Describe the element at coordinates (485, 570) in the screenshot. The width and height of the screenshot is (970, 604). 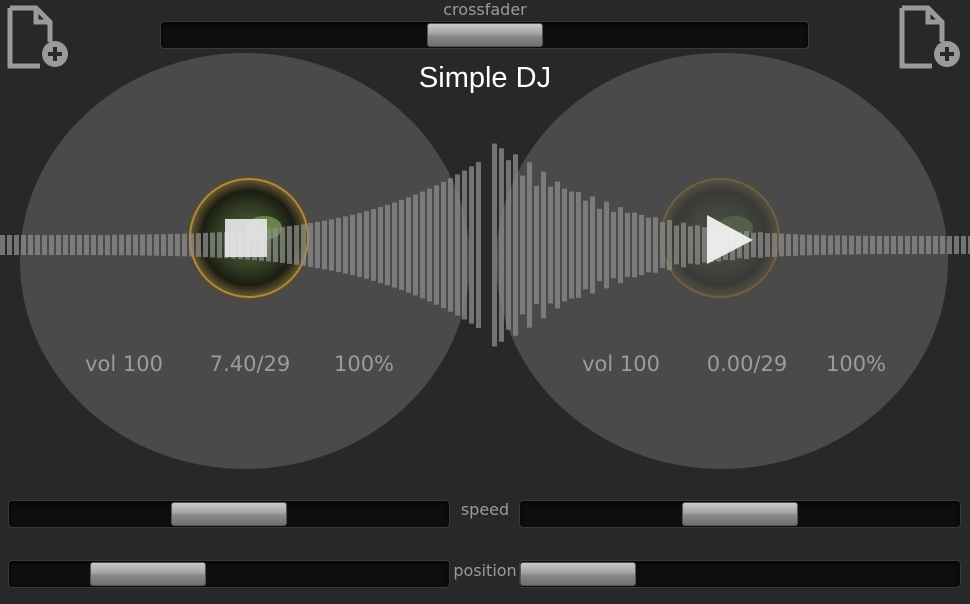
I see `position-label: position` at that location.